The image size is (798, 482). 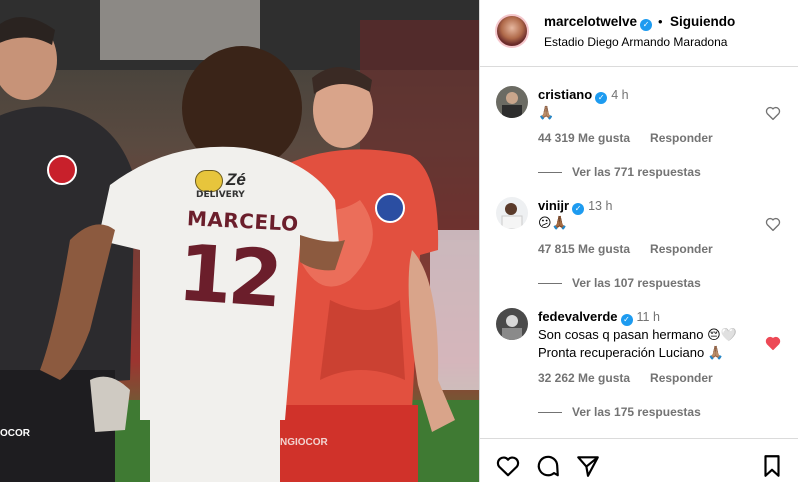 What do you see at coordinates (553, 205) in the screenshot?
I see `comment-username-text: vinijr` at bounding box center [553, 205].